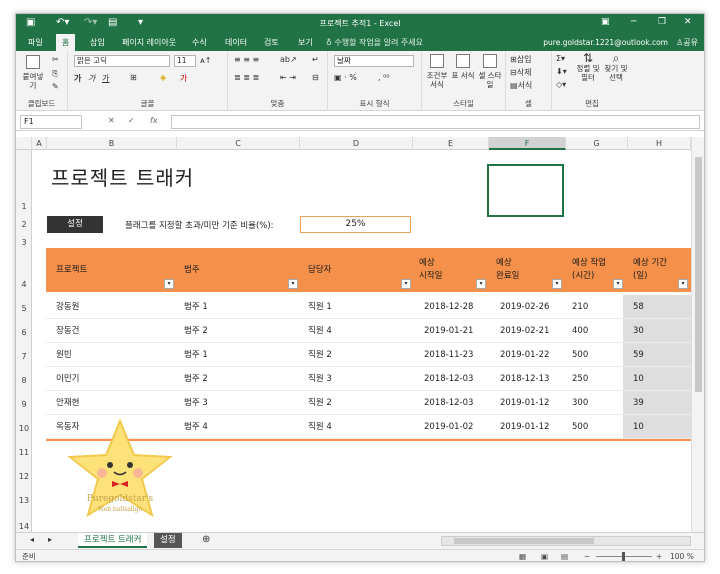 The image size is (720, 574). Describe the element at coordinates (122, 61) in the screenshot. I see `font-name-select: 맑은 고딕` at that location.